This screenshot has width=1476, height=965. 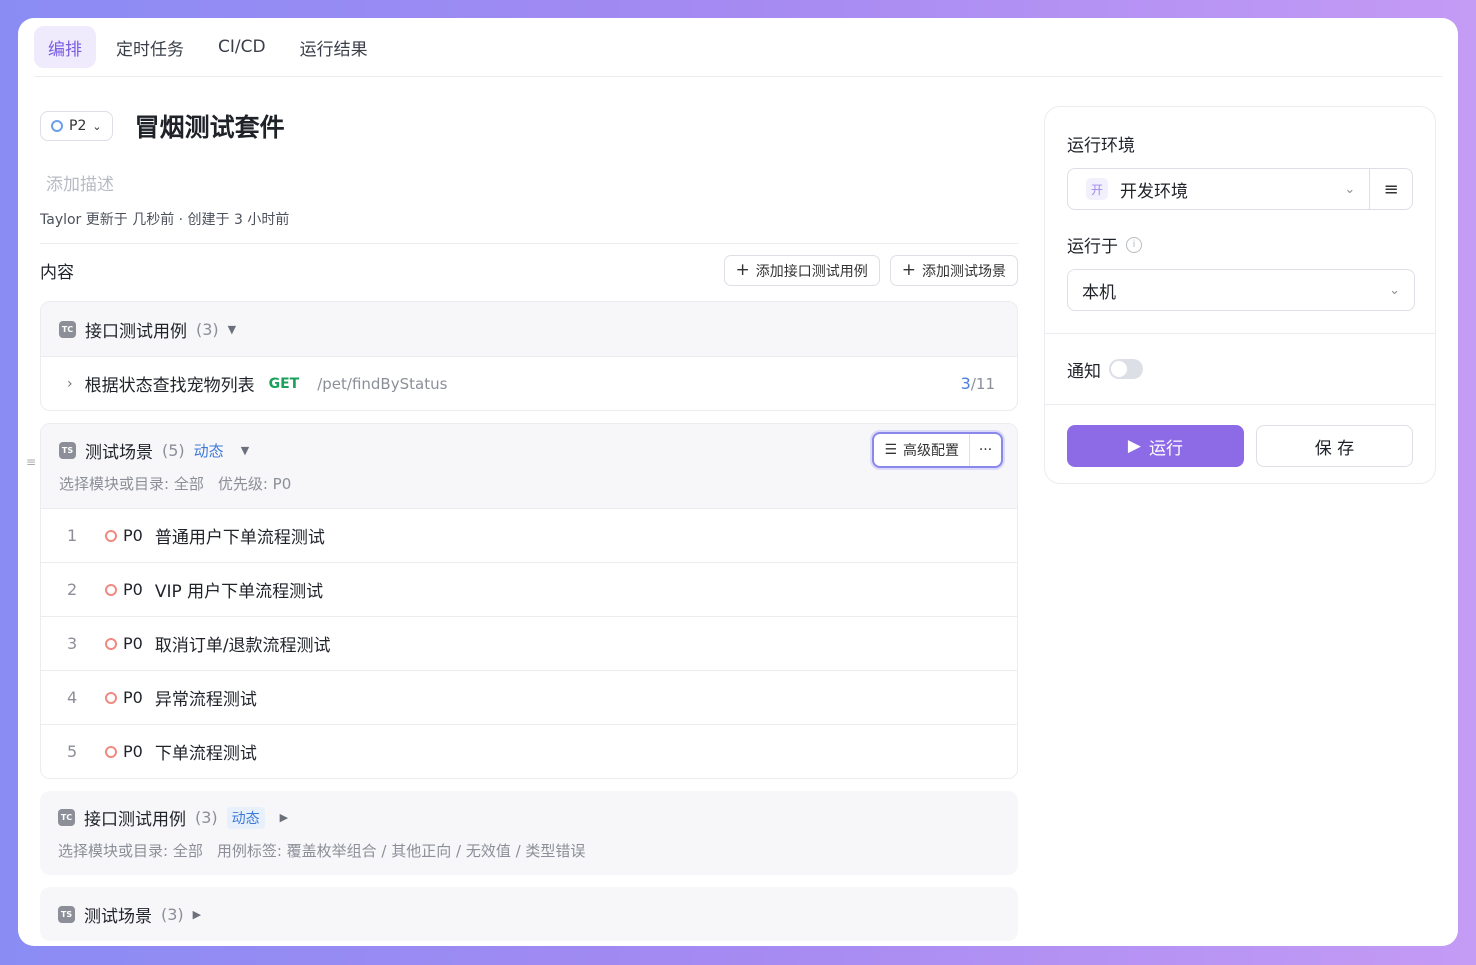 I want to click on add-scenario-button: + 添加测试场景, so click(x=953, y=270).